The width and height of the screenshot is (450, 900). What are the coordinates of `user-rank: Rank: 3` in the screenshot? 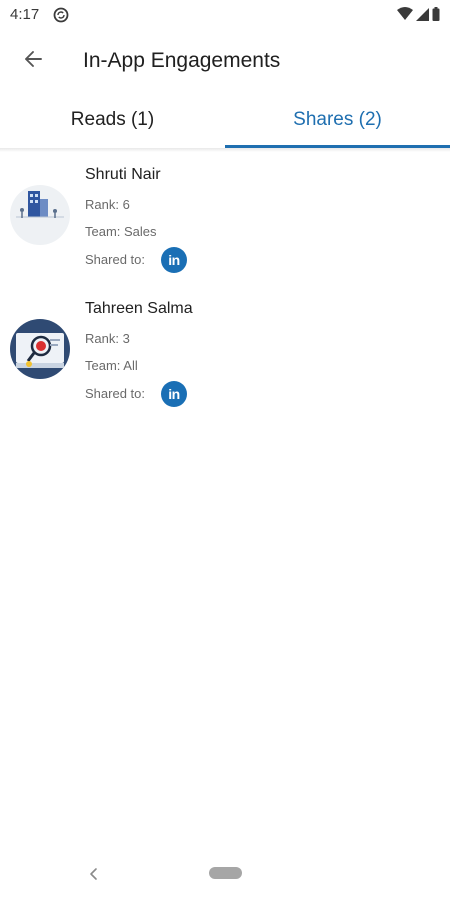 It's located at (107, 338).